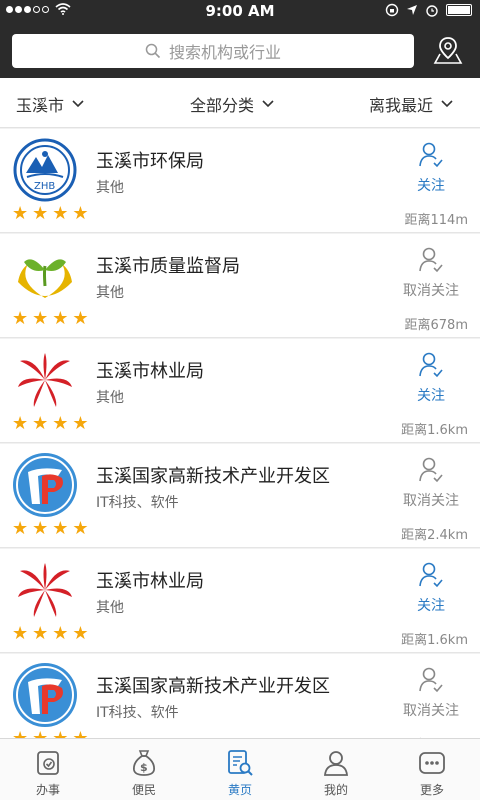 This screenshot has height=800, width=480. What do you see at coordinates (432, 11) in the screenshot?
I see `alarm-icon` at bounding box center [432, 11].